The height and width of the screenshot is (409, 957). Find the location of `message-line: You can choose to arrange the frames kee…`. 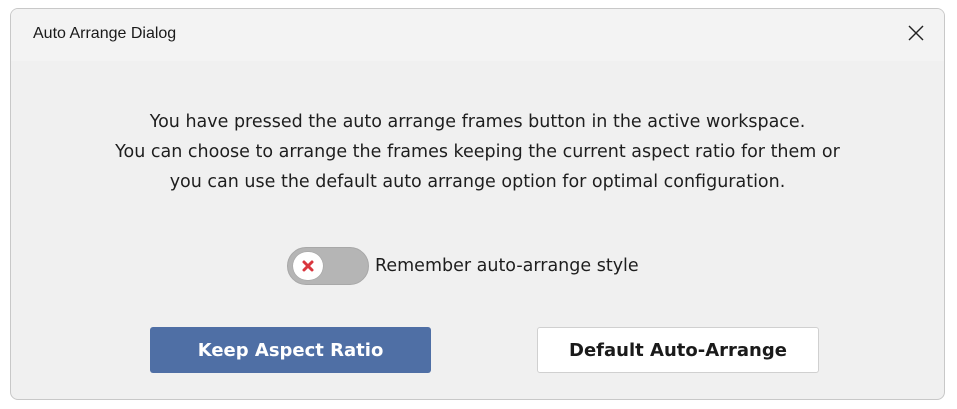

message-line: You can choose to arrange the frames kee… is located at coordinates (477, 152).